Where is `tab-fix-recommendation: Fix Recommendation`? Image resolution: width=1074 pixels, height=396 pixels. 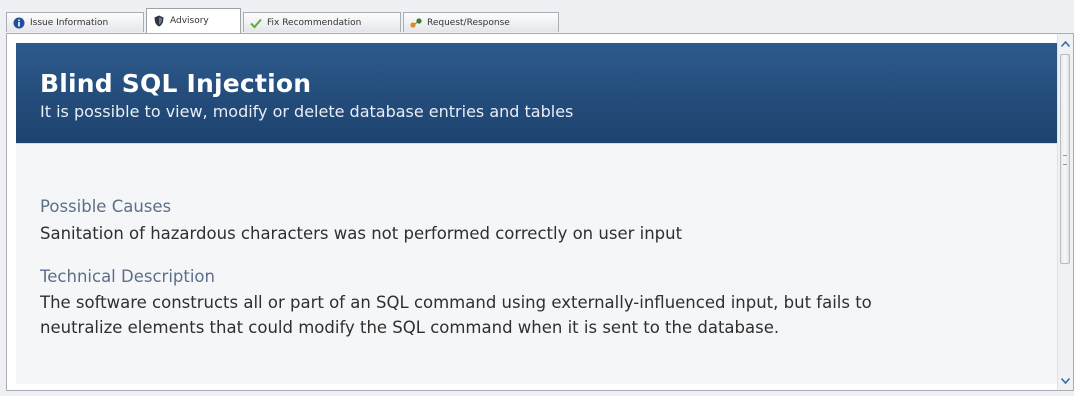 tab-fix-recommendation: Fix Recommendation is located at coordinates (322, 22).